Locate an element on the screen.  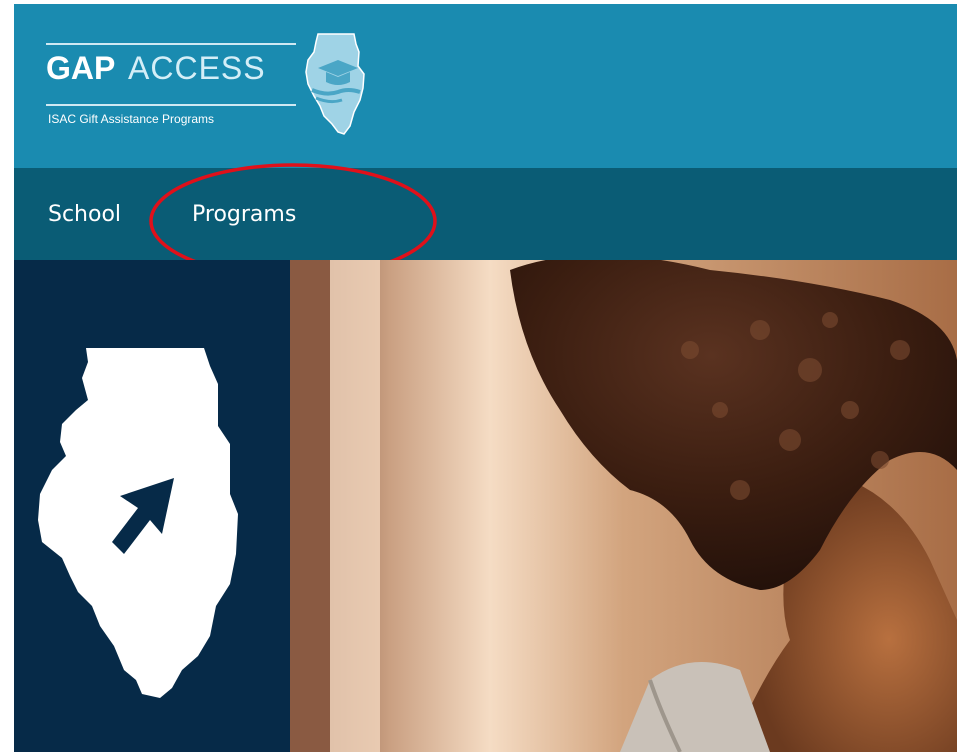
logo-subtitle: ISAC Gift Assistance Programs is located at coordinates (131, 119).